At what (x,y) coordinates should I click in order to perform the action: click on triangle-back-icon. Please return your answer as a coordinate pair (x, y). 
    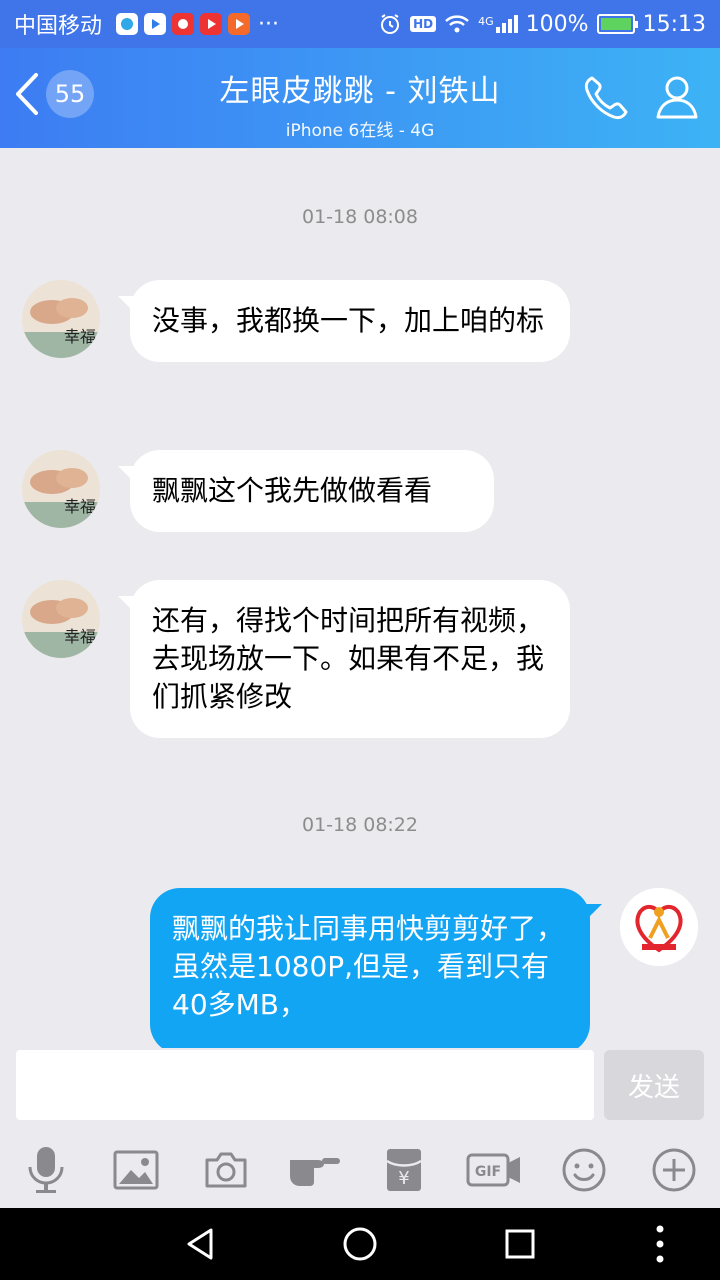
    Looking at the image, I should click on (200, 1244).